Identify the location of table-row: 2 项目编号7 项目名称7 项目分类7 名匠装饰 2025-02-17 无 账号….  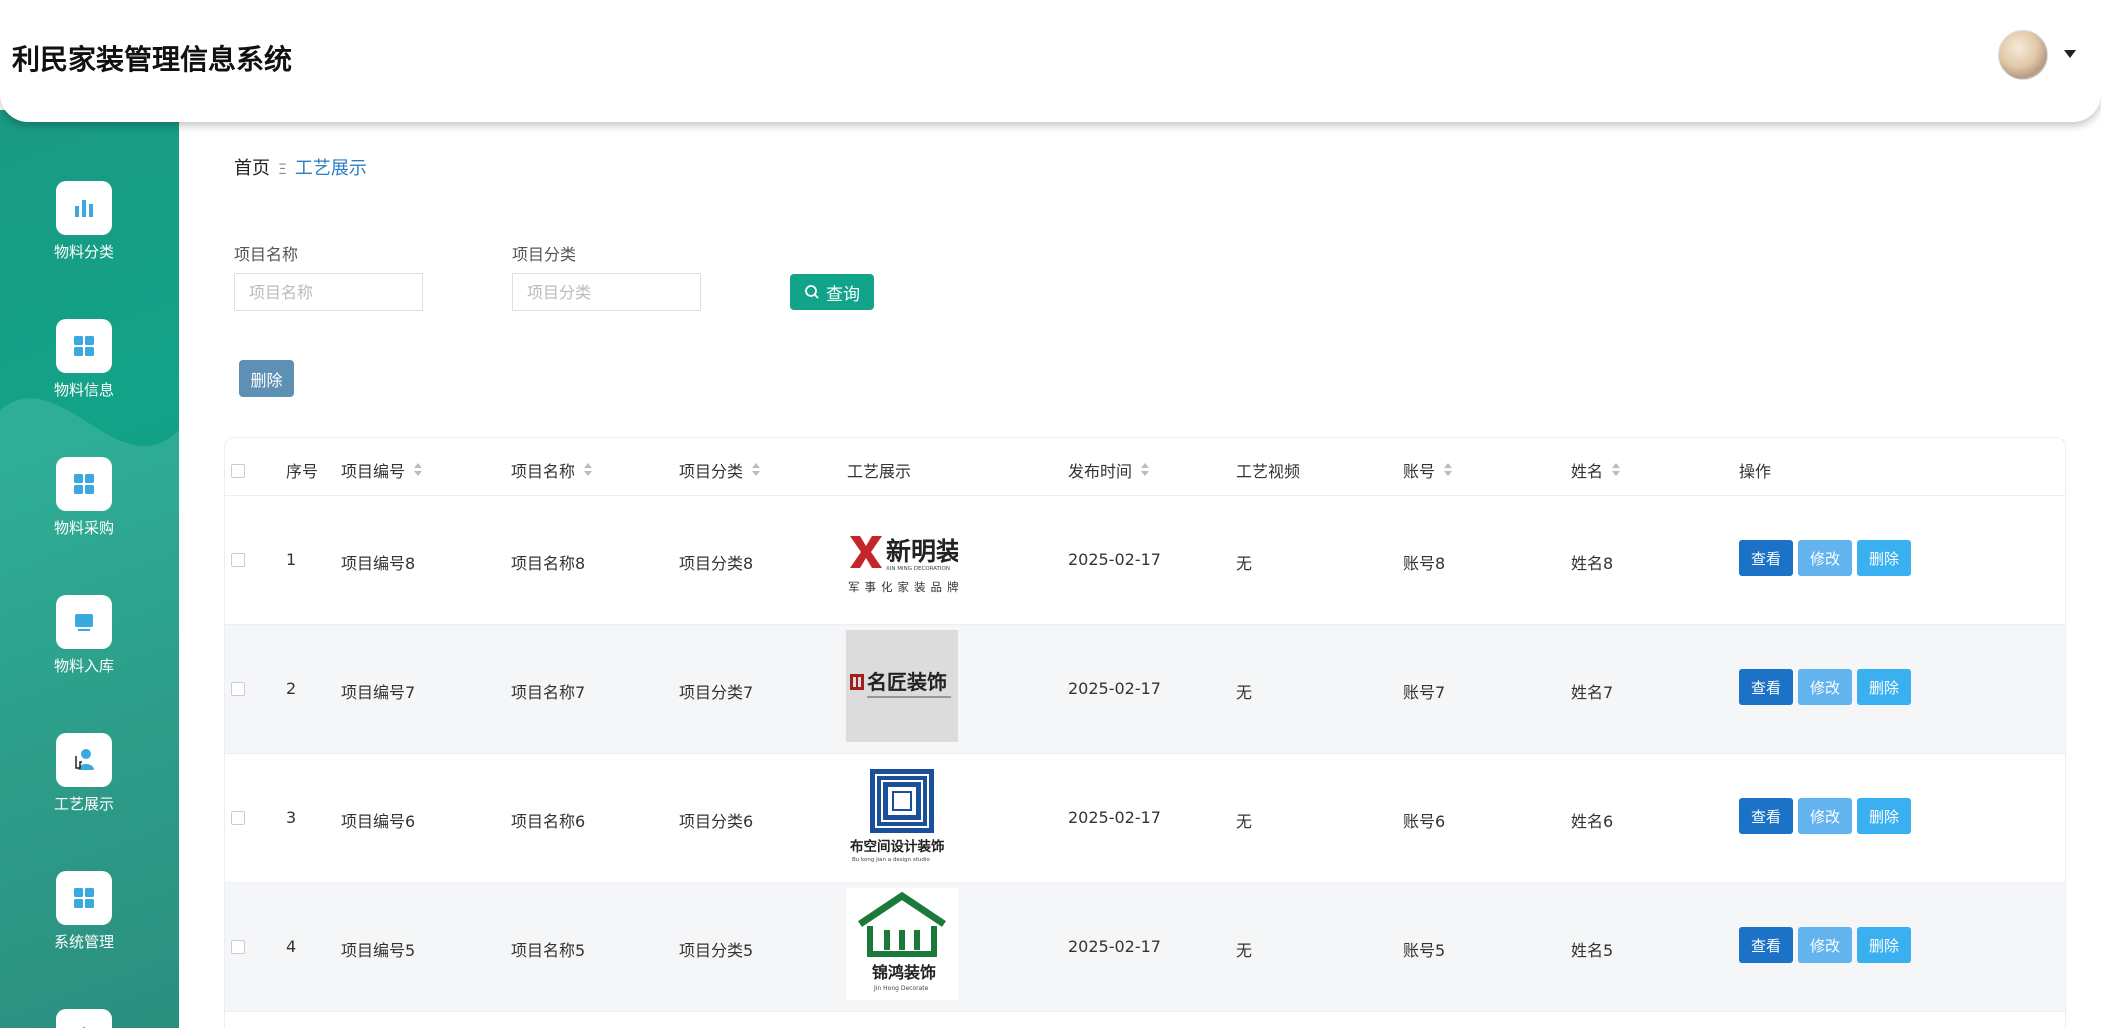
(1145, 689).